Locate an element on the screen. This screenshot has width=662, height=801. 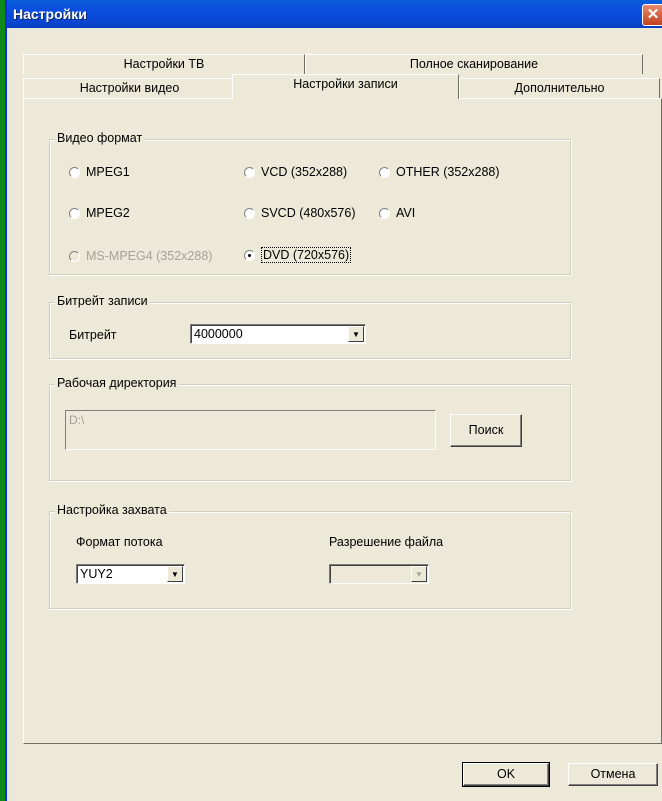
close-icon: ✕ is located at coordinates (652, 15).